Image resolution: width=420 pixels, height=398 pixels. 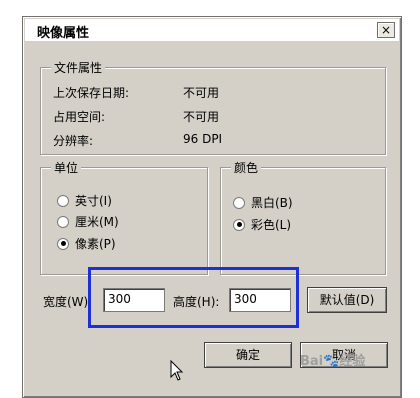 I want to click on title-bar: 映像属性 ×, so click(x=212, y=30).